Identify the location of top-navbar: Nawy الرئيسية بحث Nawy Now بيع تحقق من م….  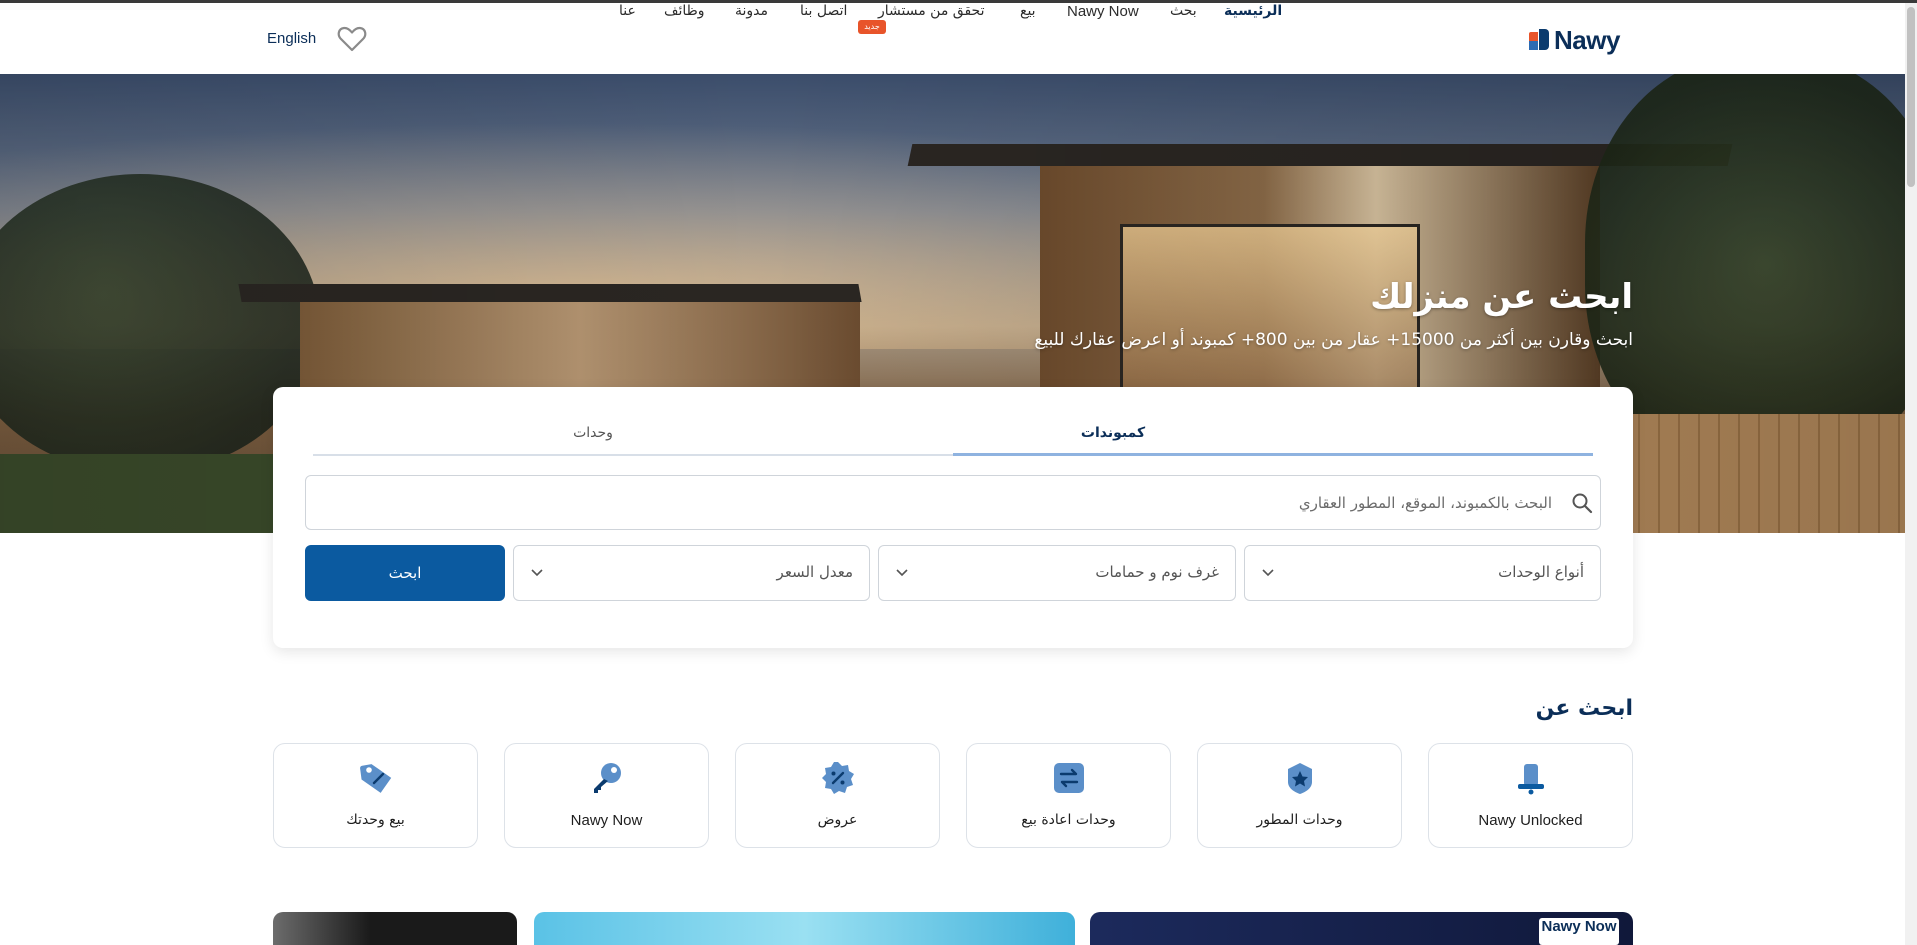
(952, 38).